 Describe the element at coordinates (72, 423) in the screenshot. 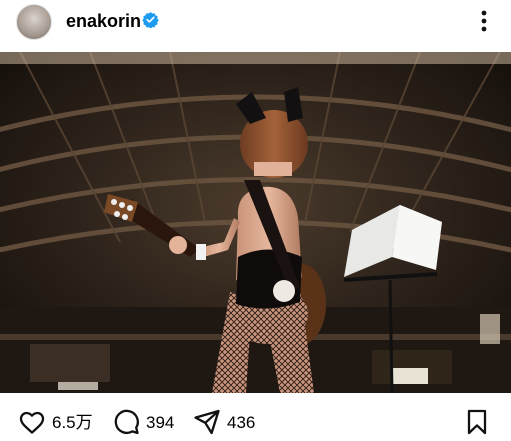

I see `like-count: 6.5万` at that location.